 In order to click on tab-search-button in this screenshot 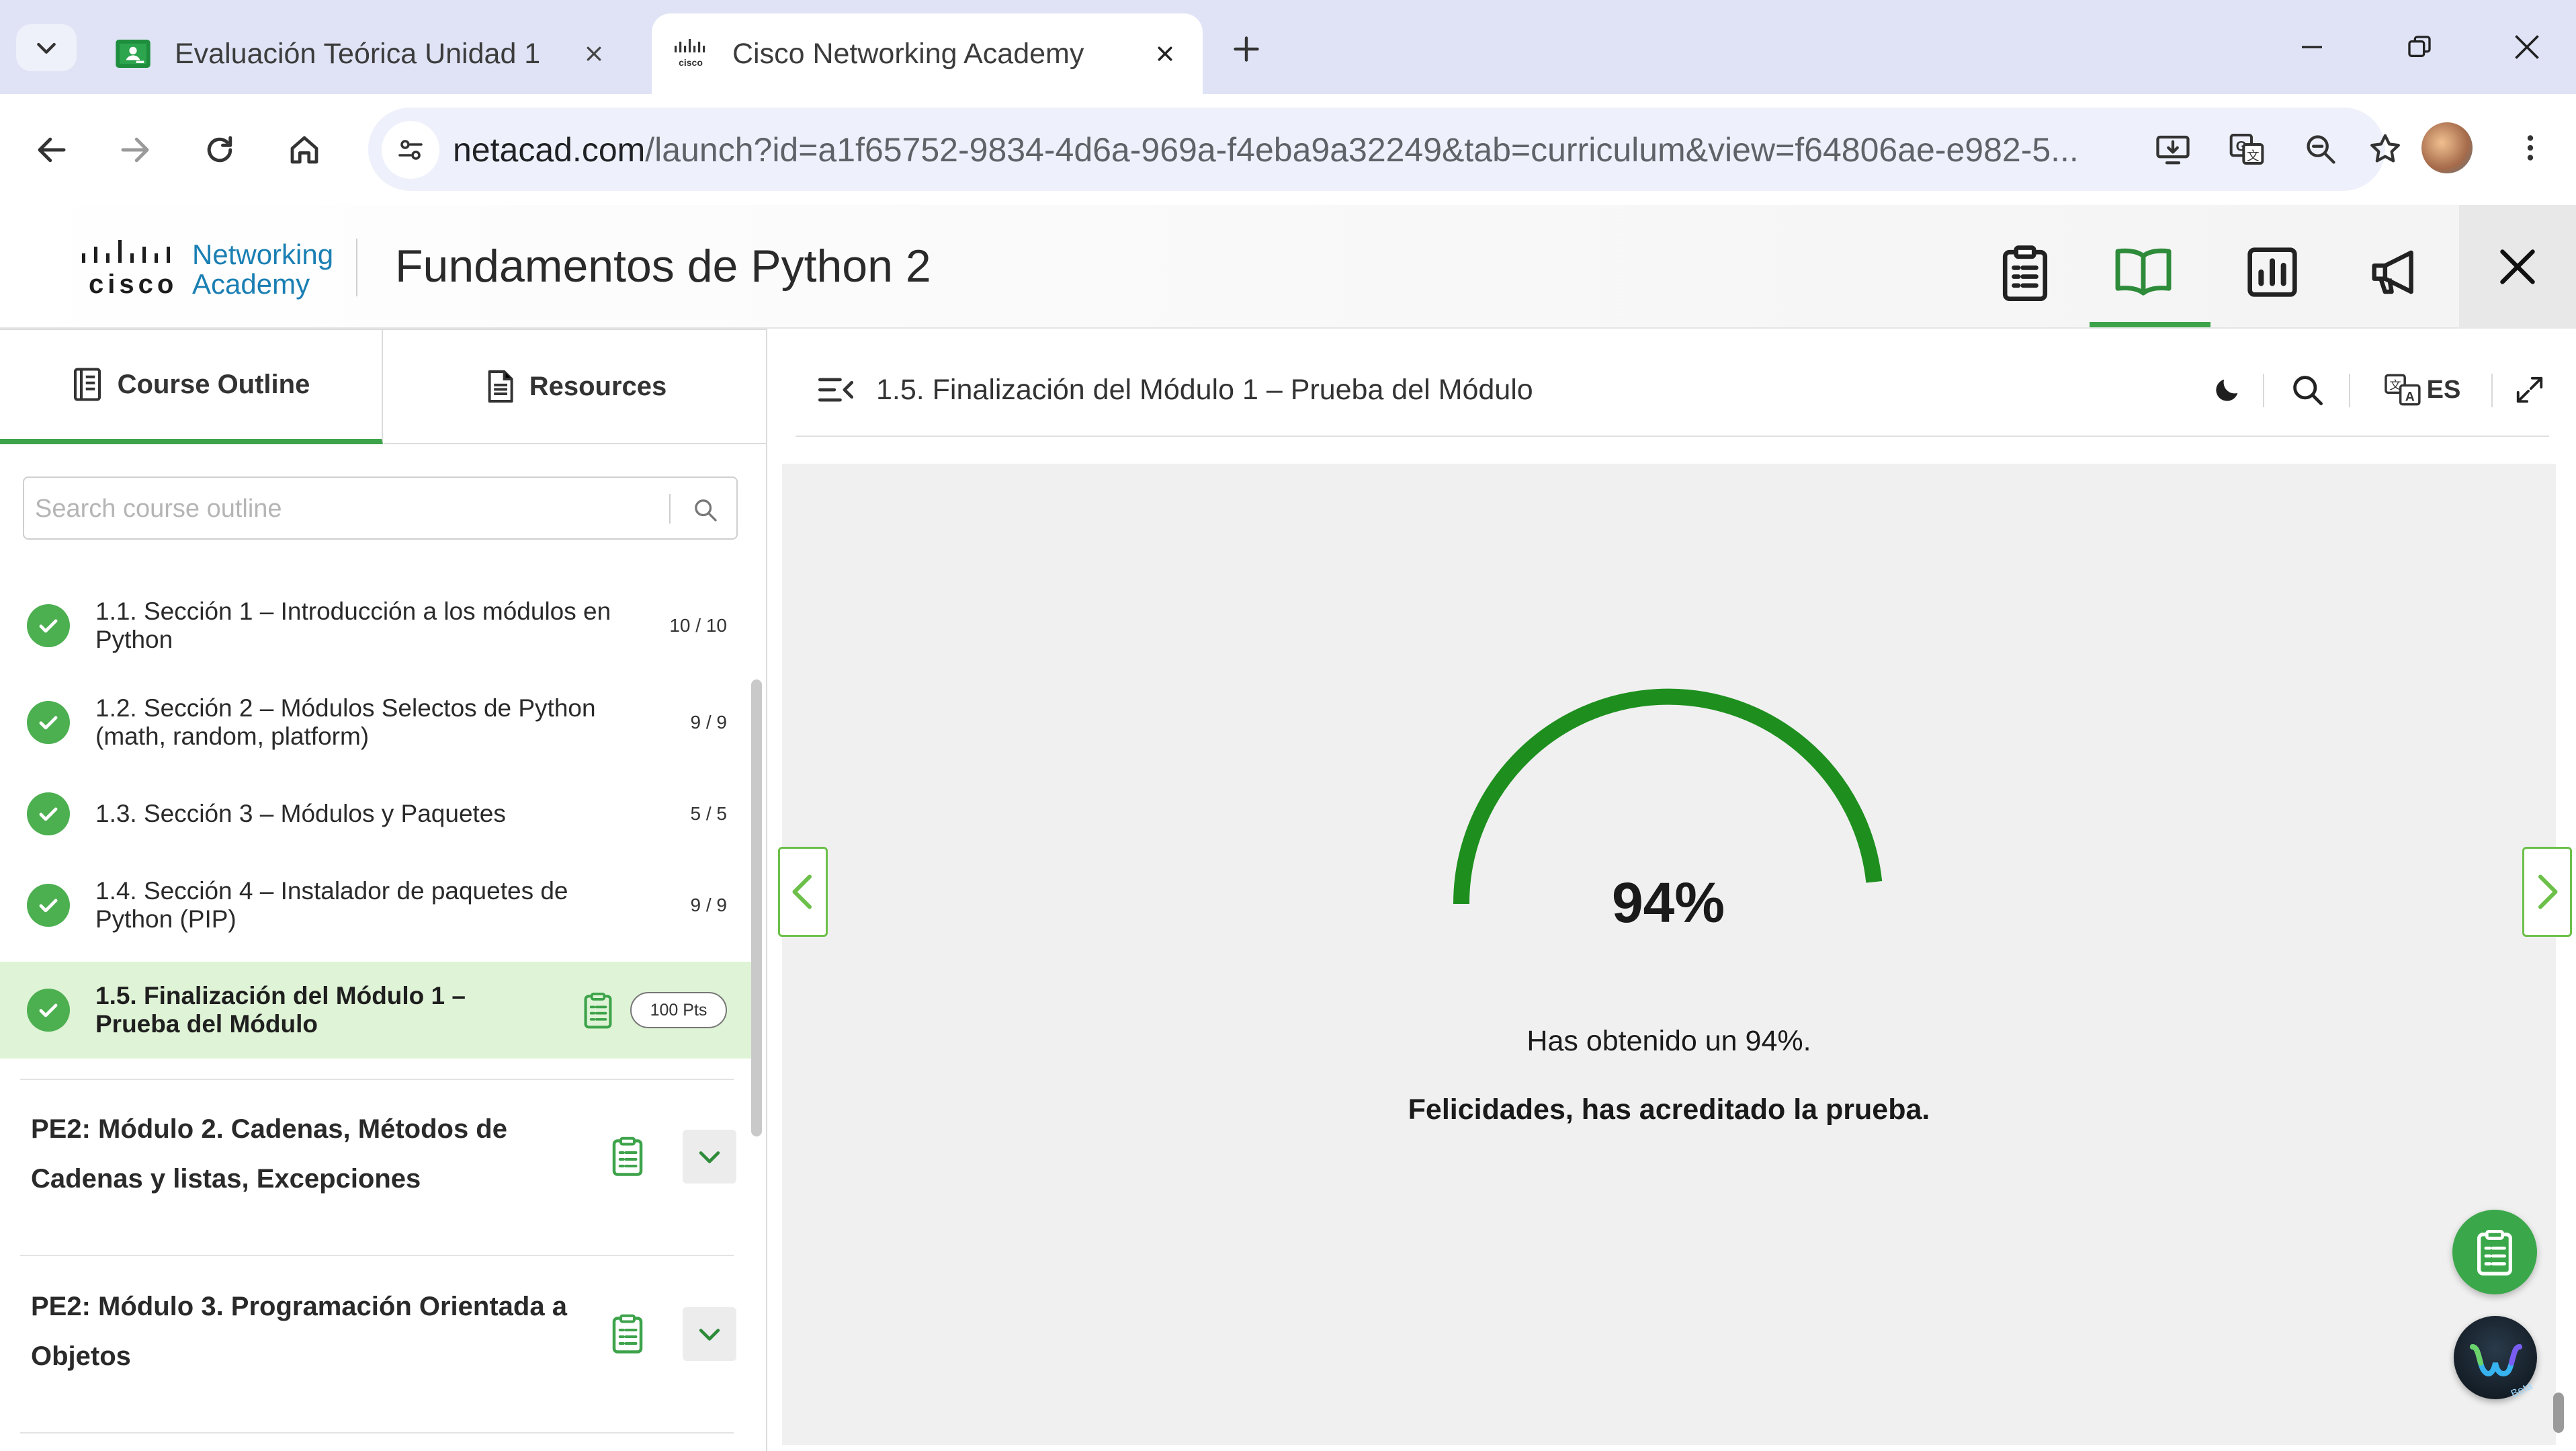, I will do `click(46, 47)`.